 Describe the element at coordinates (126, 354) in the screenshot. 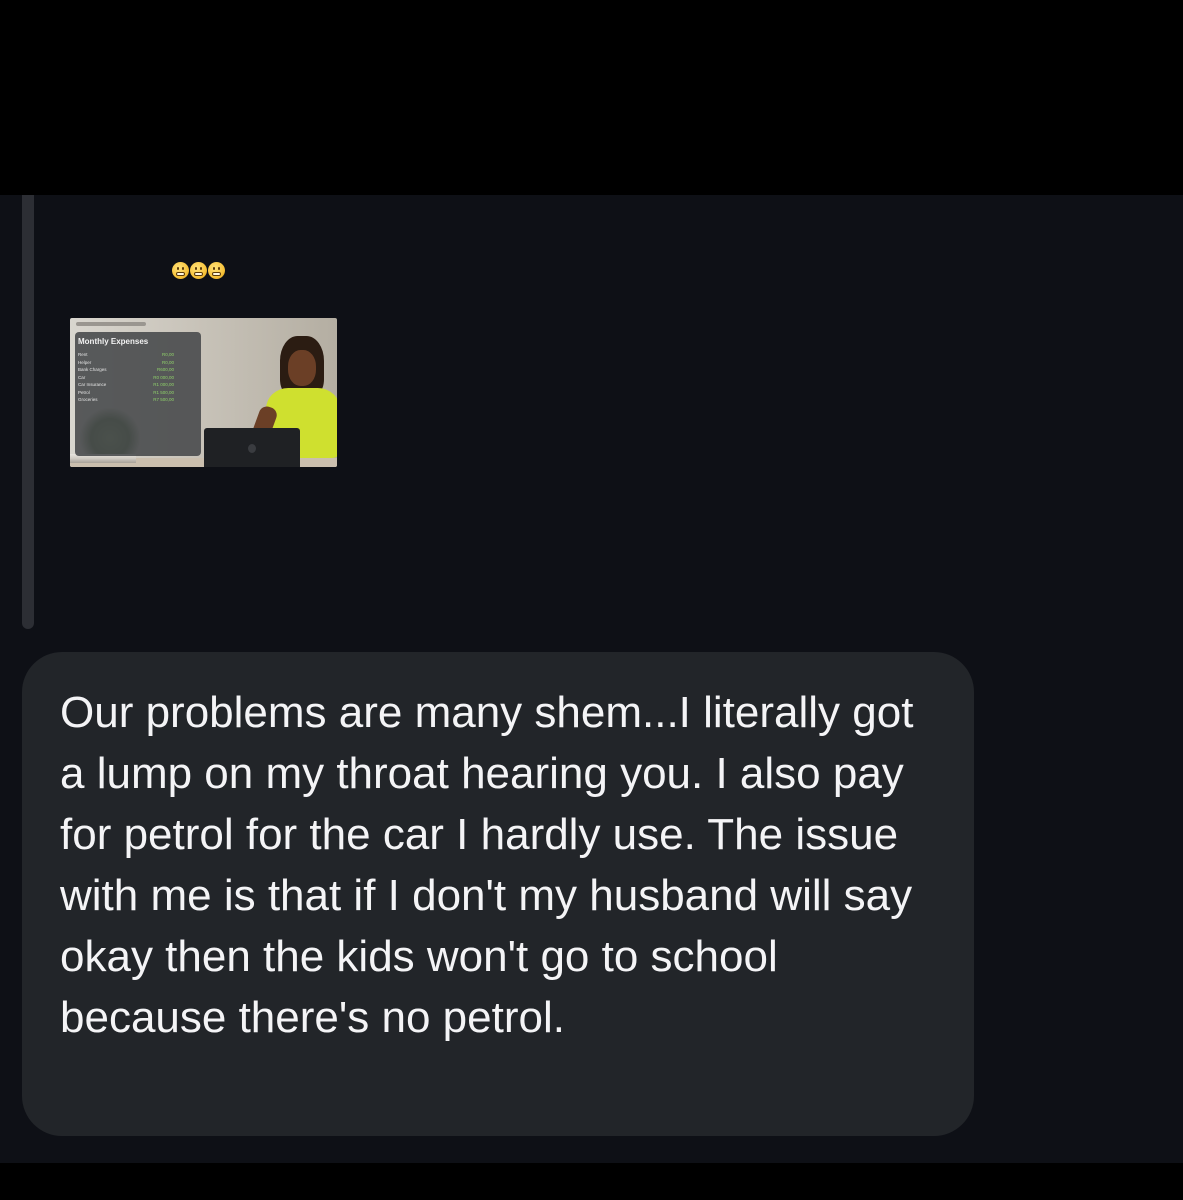

I see `expense-row: Rent R0,00` at that location.